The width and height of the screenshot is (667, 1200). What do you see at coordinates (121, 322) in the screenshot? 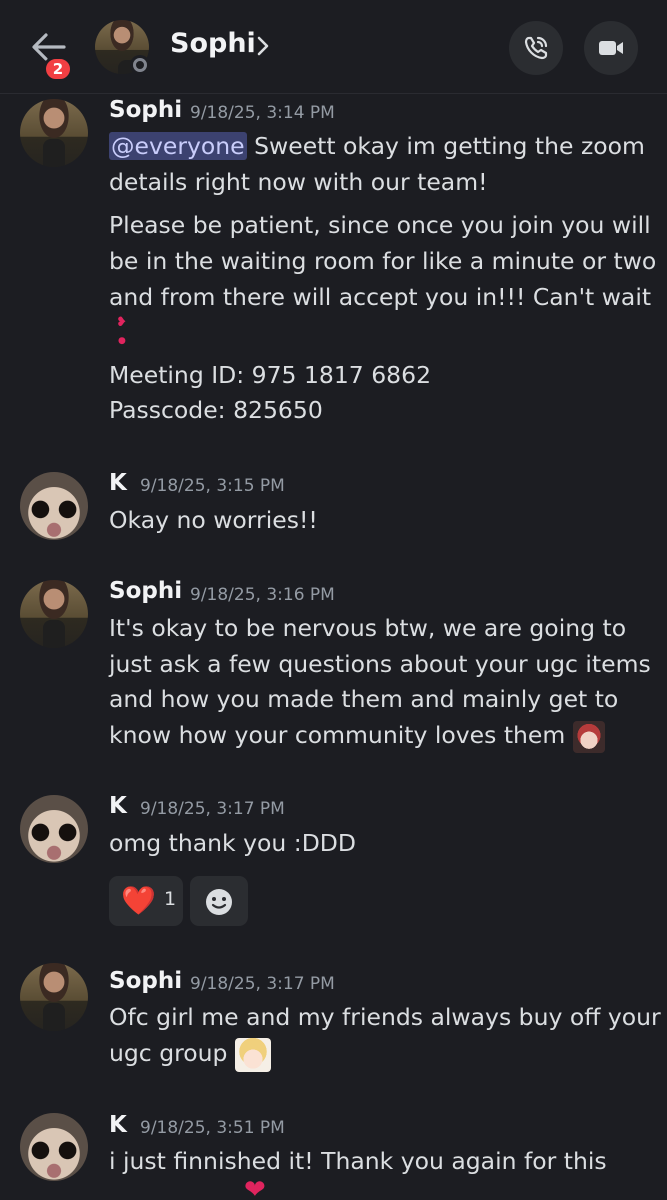
I see `heart-emoji-icon: ❥` at bounding box center [121, 322].